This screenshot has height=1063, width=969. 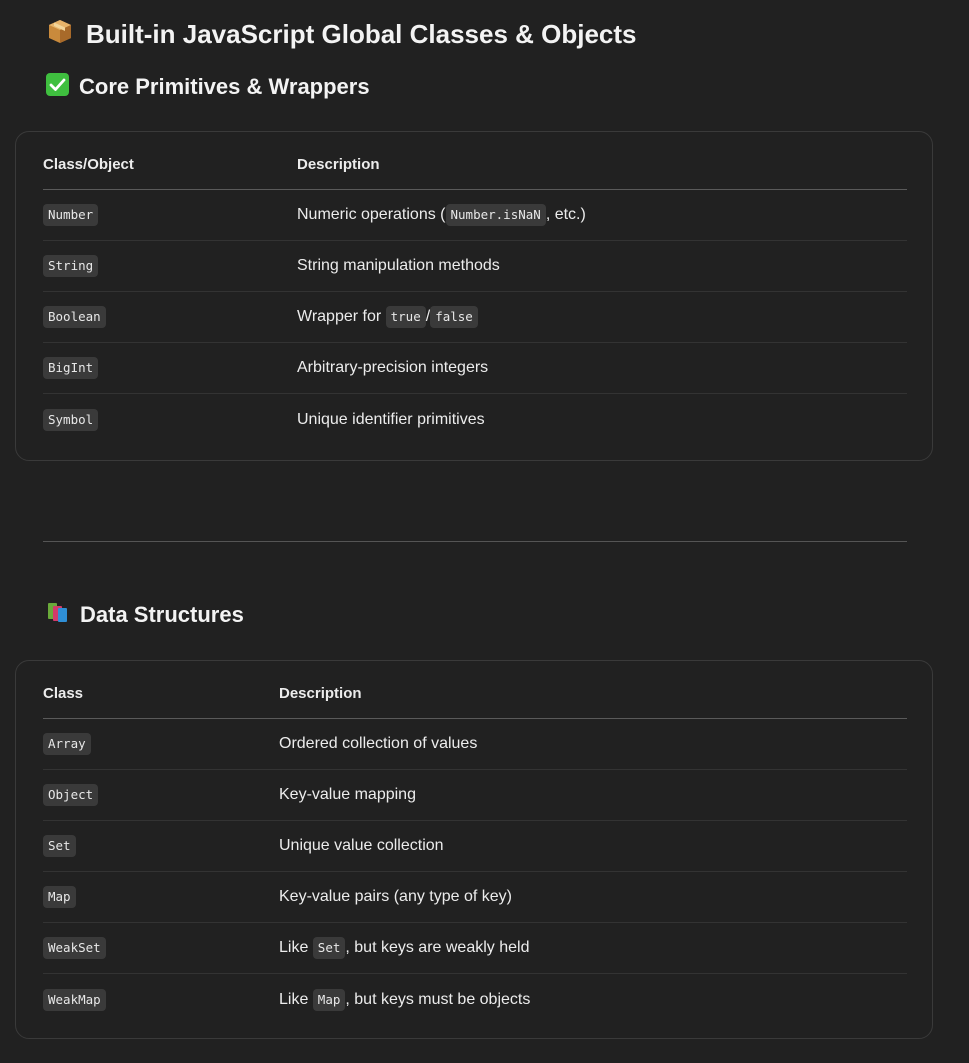 I want to click on table-row: Symbol Unique identifier primitives, so click(x=475, y=419).